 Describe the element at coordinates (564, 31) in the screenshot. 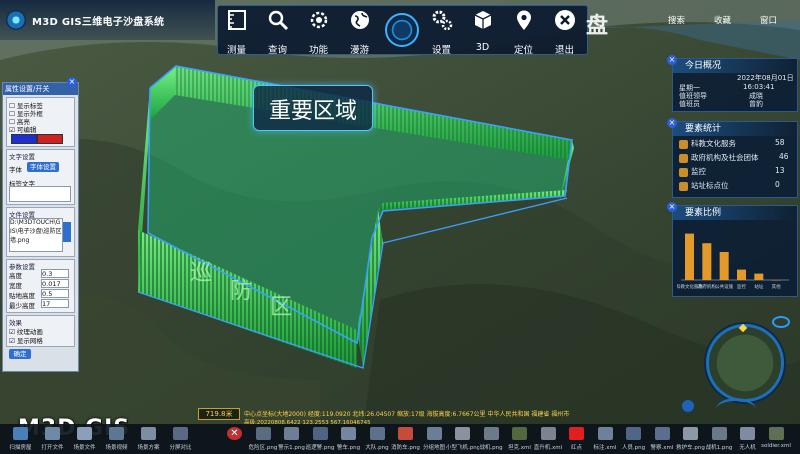

I see `exit-button: 退出` at that location.